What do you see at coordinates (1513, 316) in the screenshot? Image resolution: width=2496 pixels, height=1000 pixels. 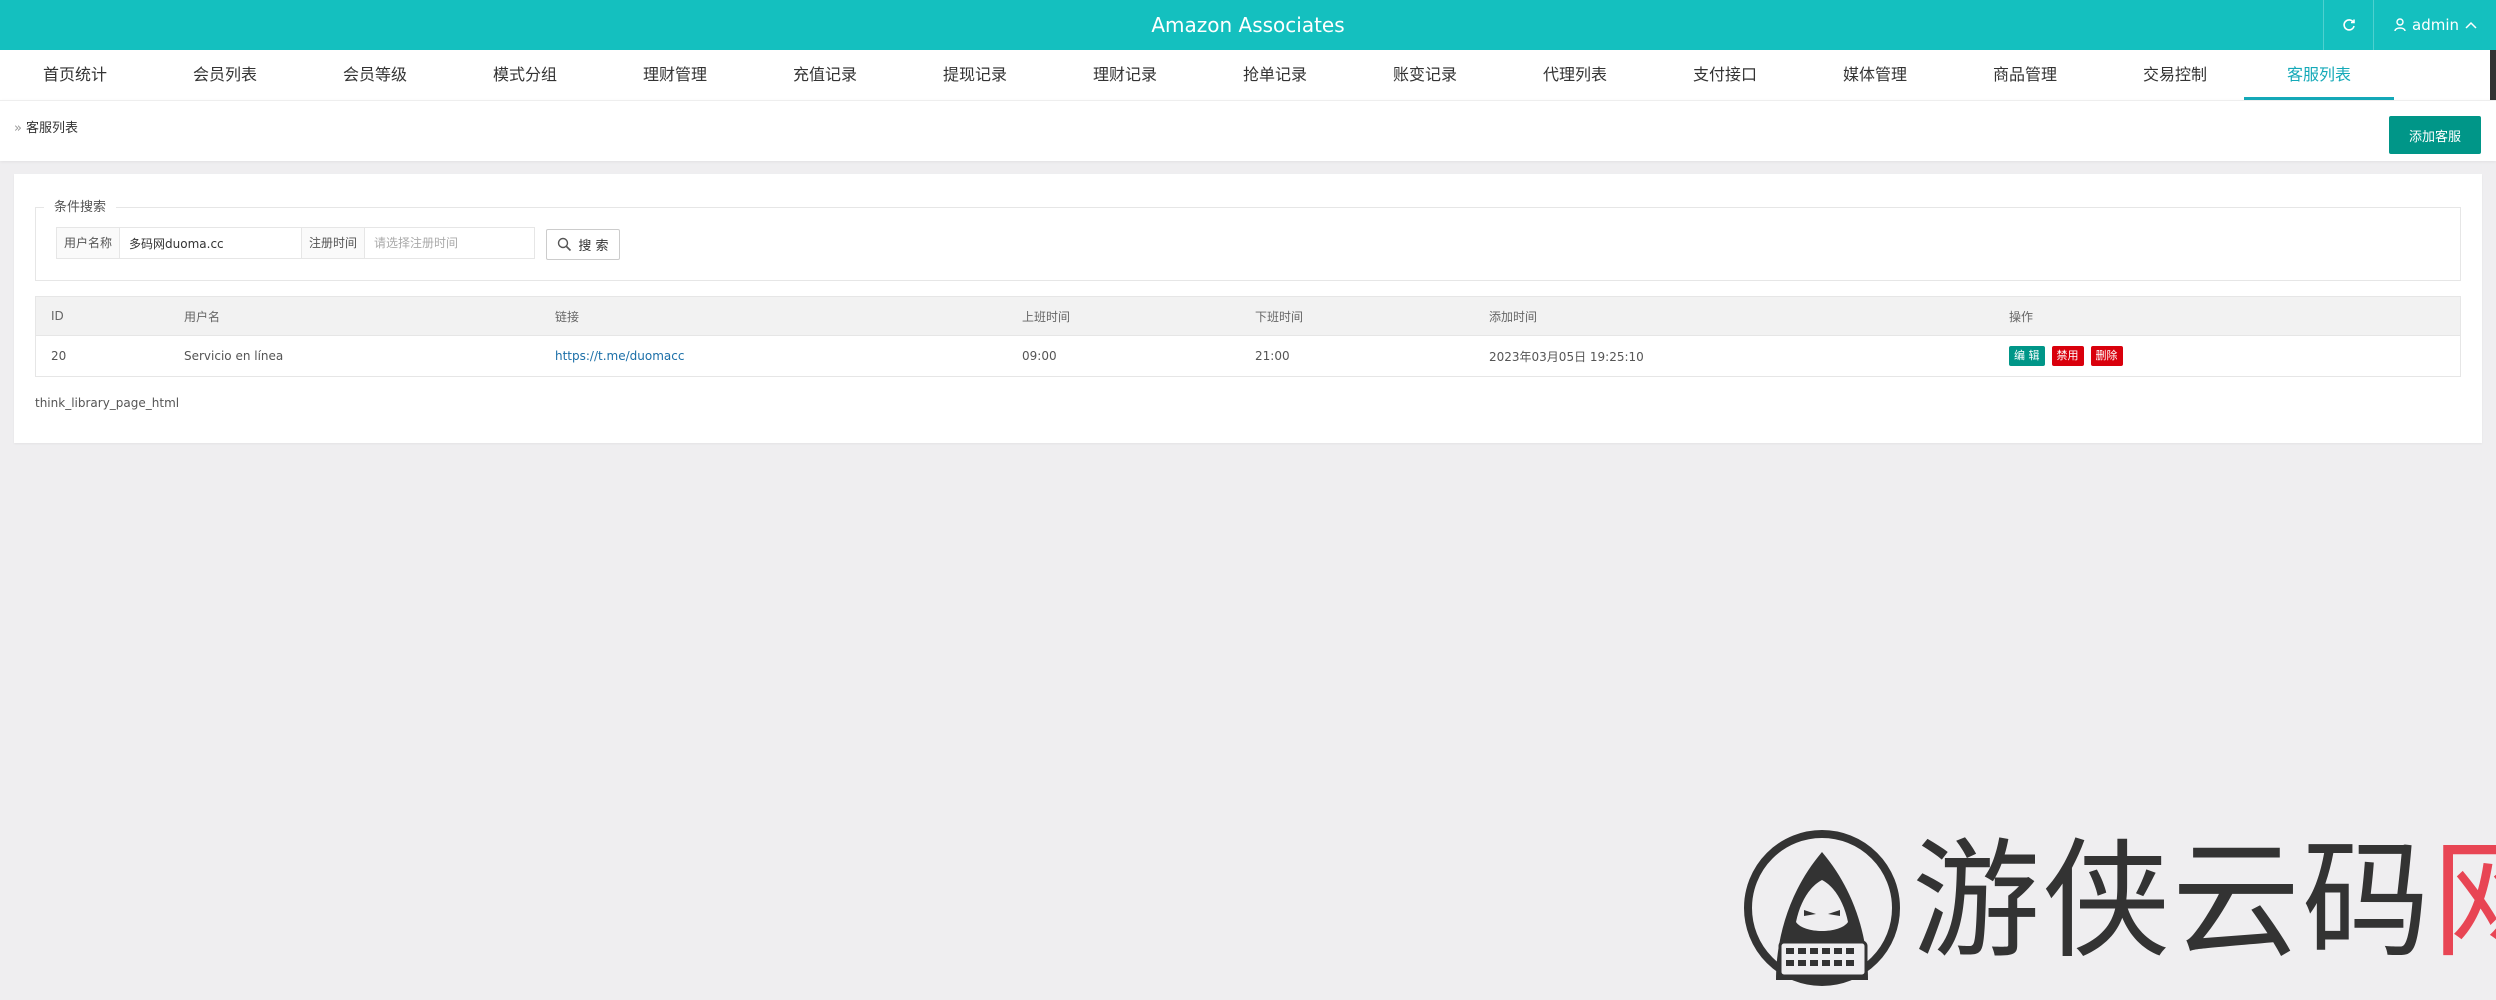 I see `col-added: 添加时间` at bounding box center [1513, 316].